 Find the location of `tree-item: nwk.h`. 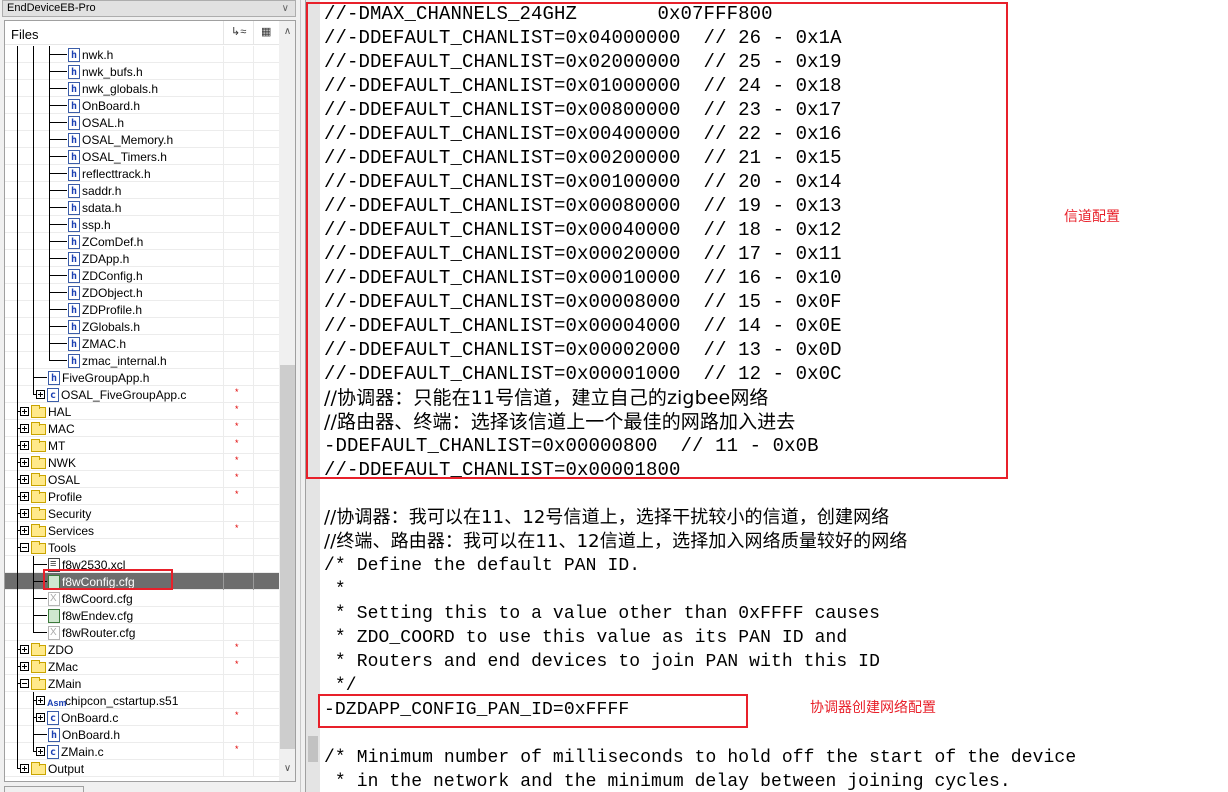

tree-item: nwk.h is located at coordinates (142, 55).